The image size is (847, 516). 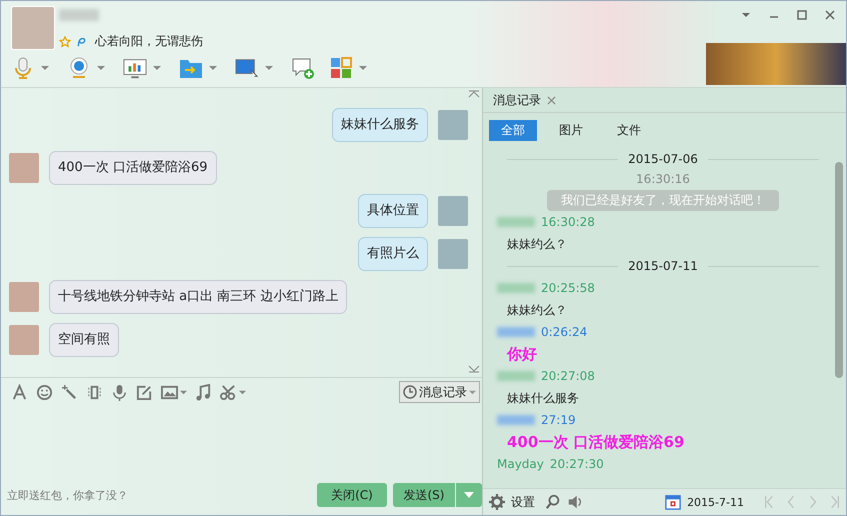 What do you see at coordinates (629, 130) in the screenshot?
I see `filter-tab: 文件` at bounding box center [629, 130].